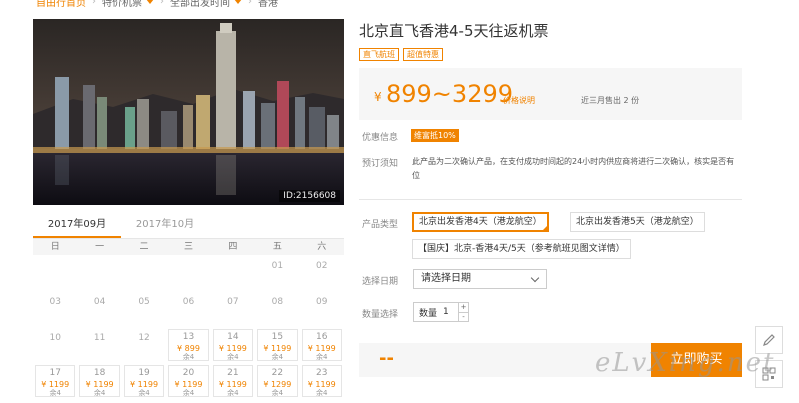  I want to click on product-option-label: 北京出发香港4天（港龙航空）, so click(480, 222).